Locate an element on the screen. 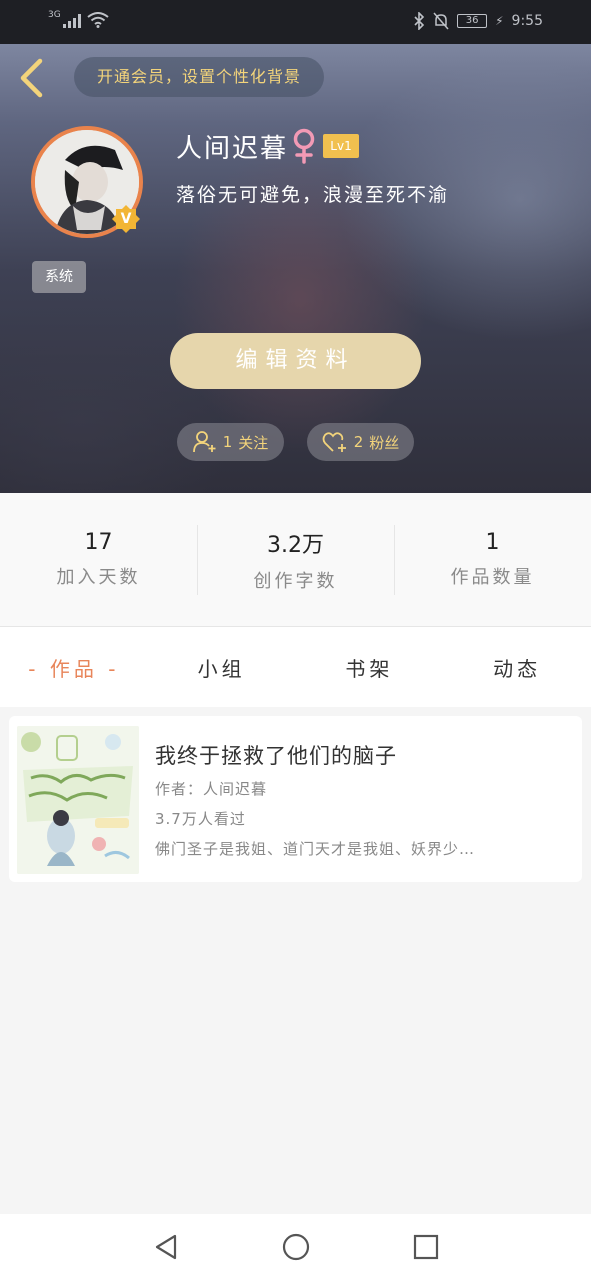 The height and width of the screenshot is (1280, 591). triangle-back-icon is located at coordinates (165, 1247).